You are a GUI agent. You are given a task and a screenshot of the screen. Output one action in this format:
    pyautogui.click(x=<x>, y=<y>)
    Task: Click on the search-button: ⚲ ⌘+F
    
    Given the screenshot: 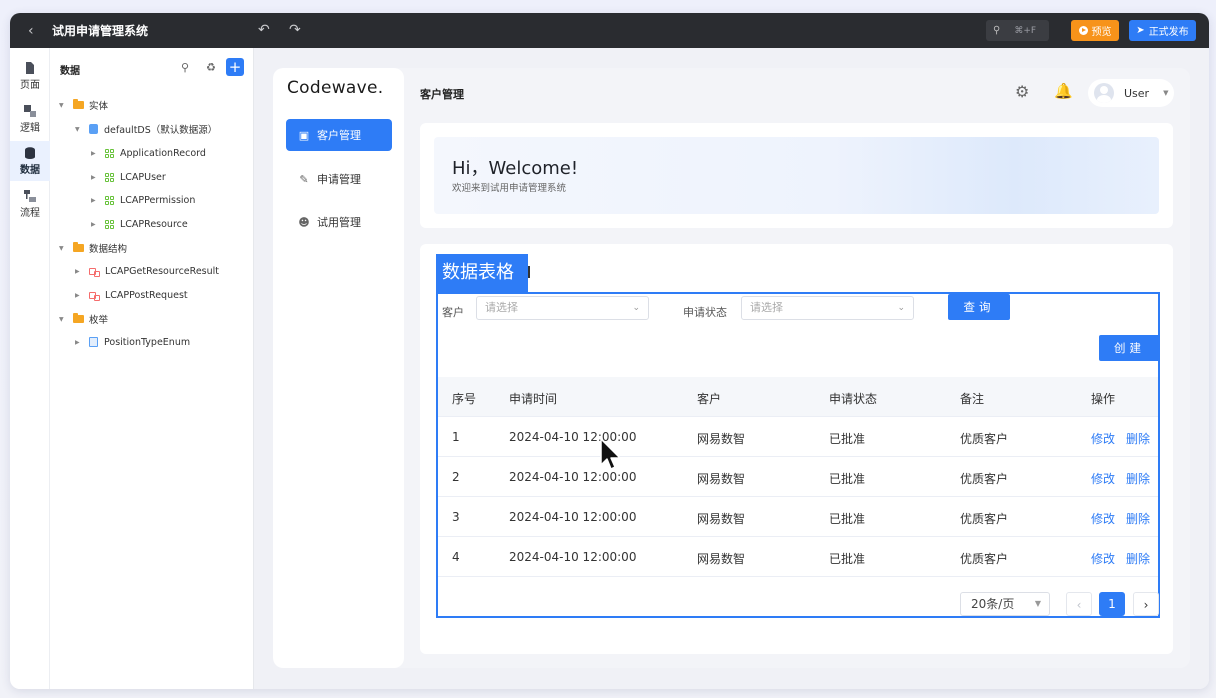 What is the action you would take?
    pyautogui.click(x=1017, y=30)
    